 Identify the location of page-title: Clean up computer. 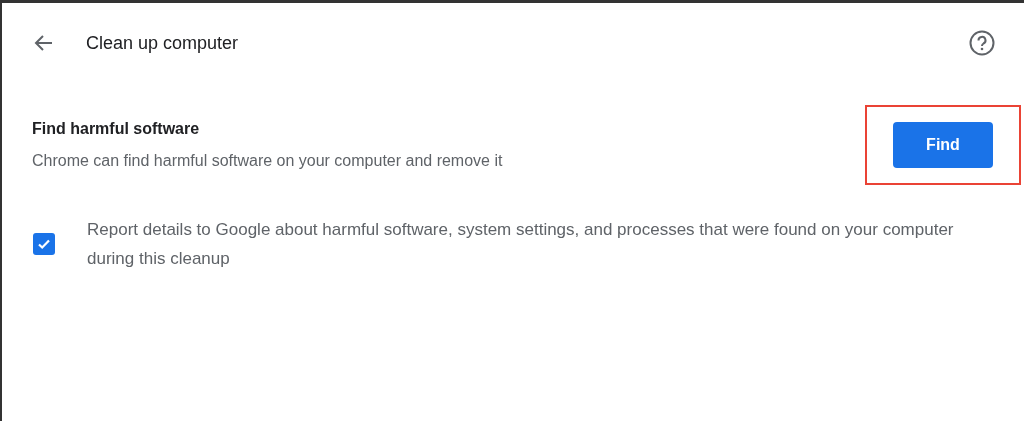
(162, 43).